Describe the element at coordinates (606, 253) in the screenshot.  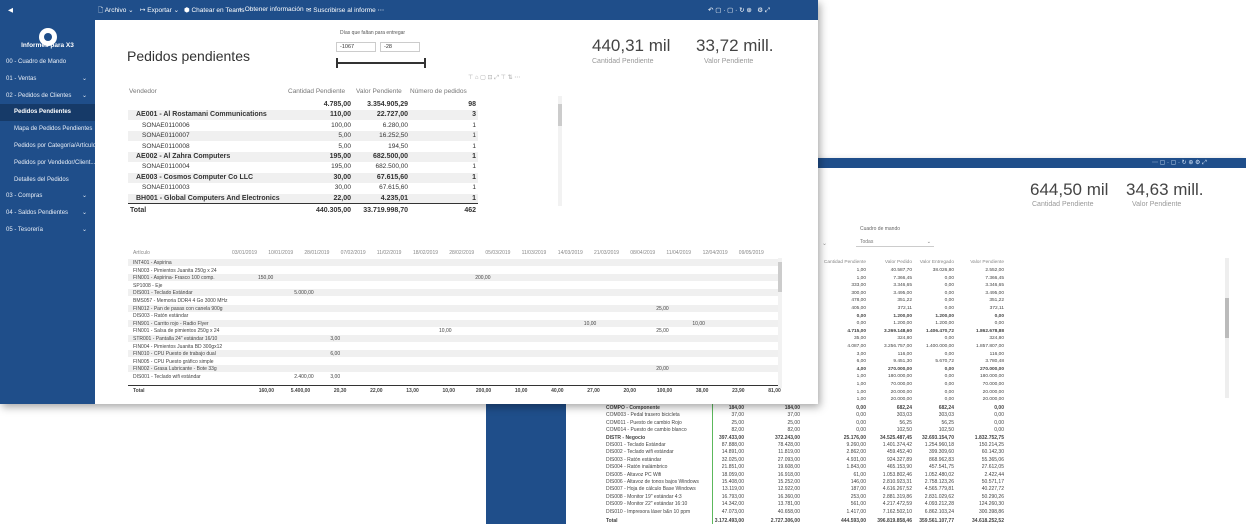
I see `matrix-header-date: 21/03/2019` at that location.